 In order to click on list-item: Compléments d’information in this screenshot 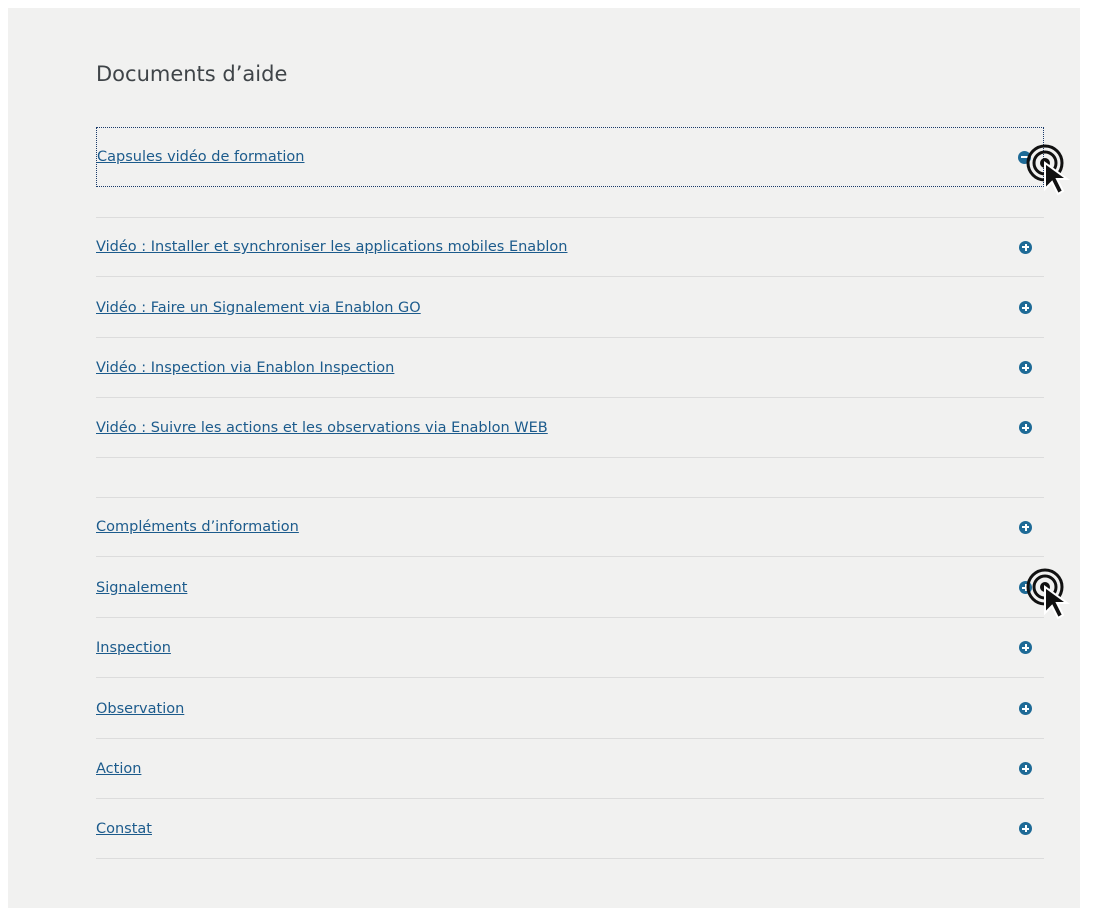, I will do `click(570, 527)`.